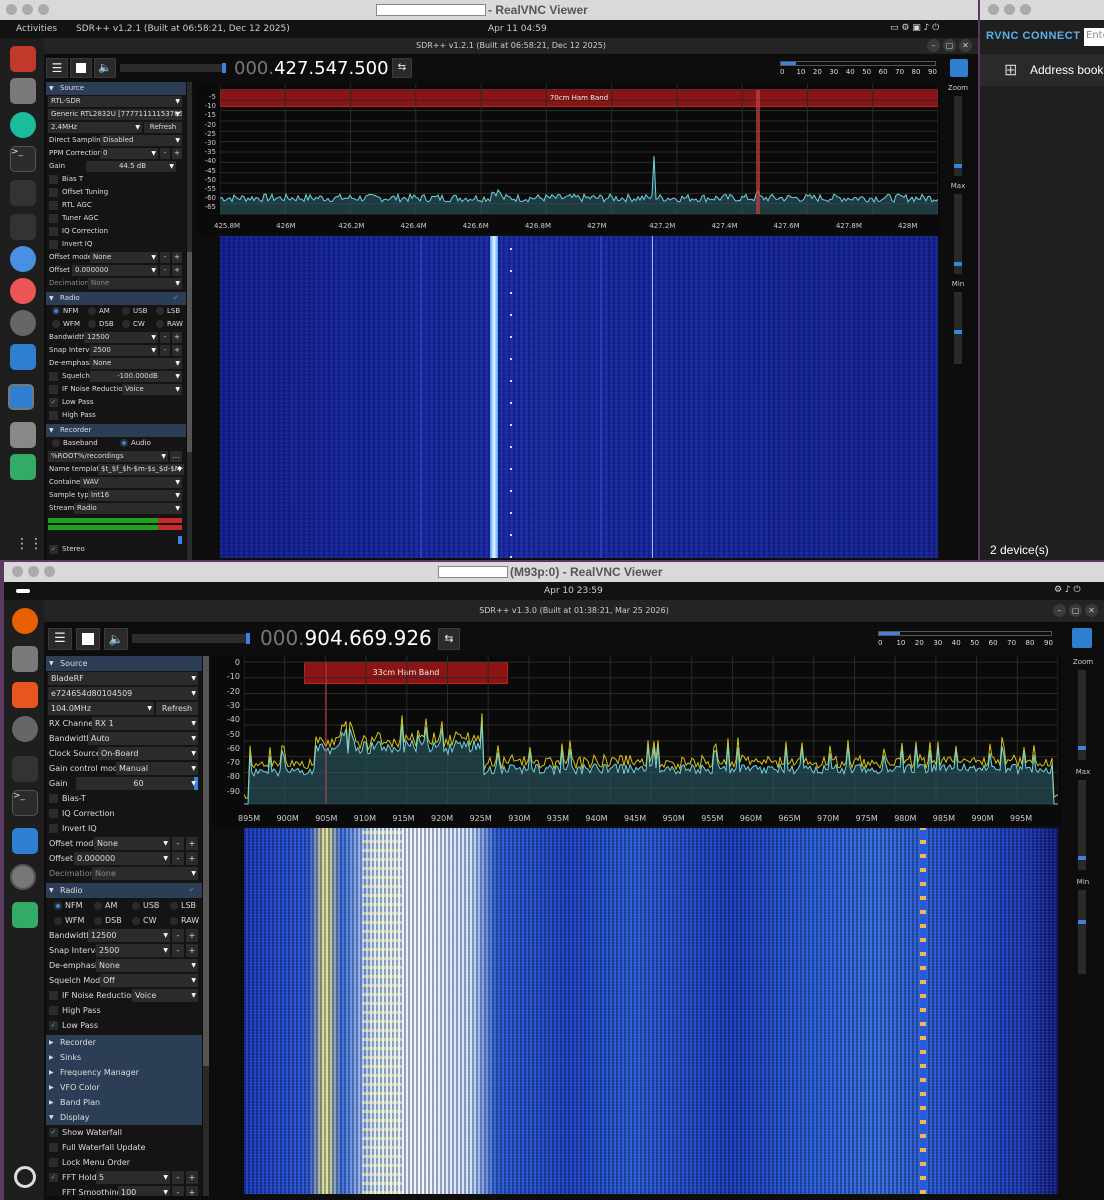 The height and width of the screenshot is (1200, 1104). Describe the element at coordinates (165, 153) in the screenshot. I see `ppm-minus: -` at that location.